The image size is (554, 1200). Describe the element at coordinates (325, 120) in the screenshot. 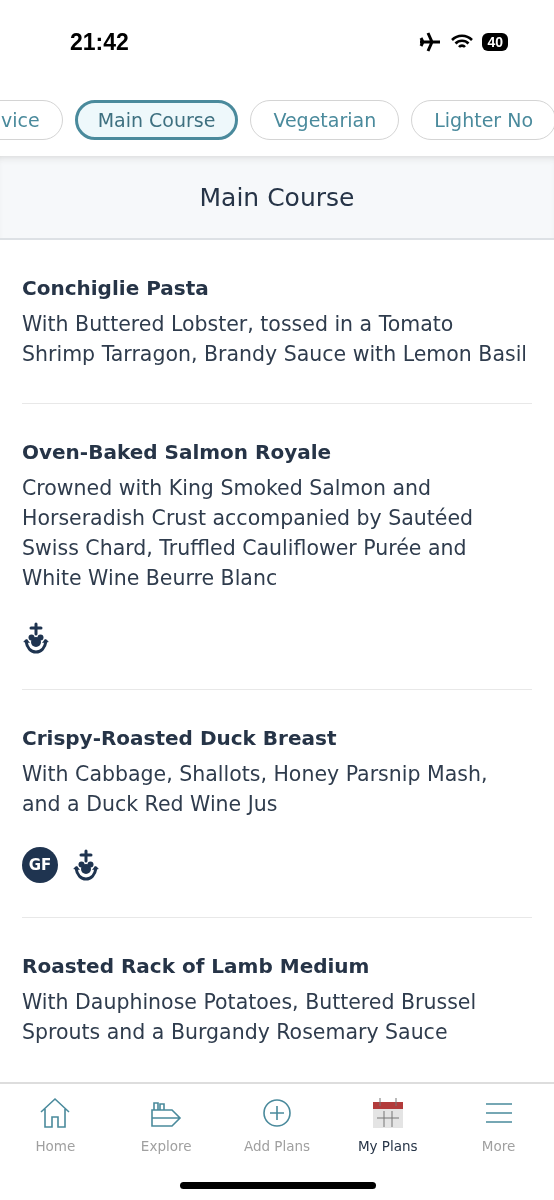

I see `category-chip: Vegetarian` at that location.